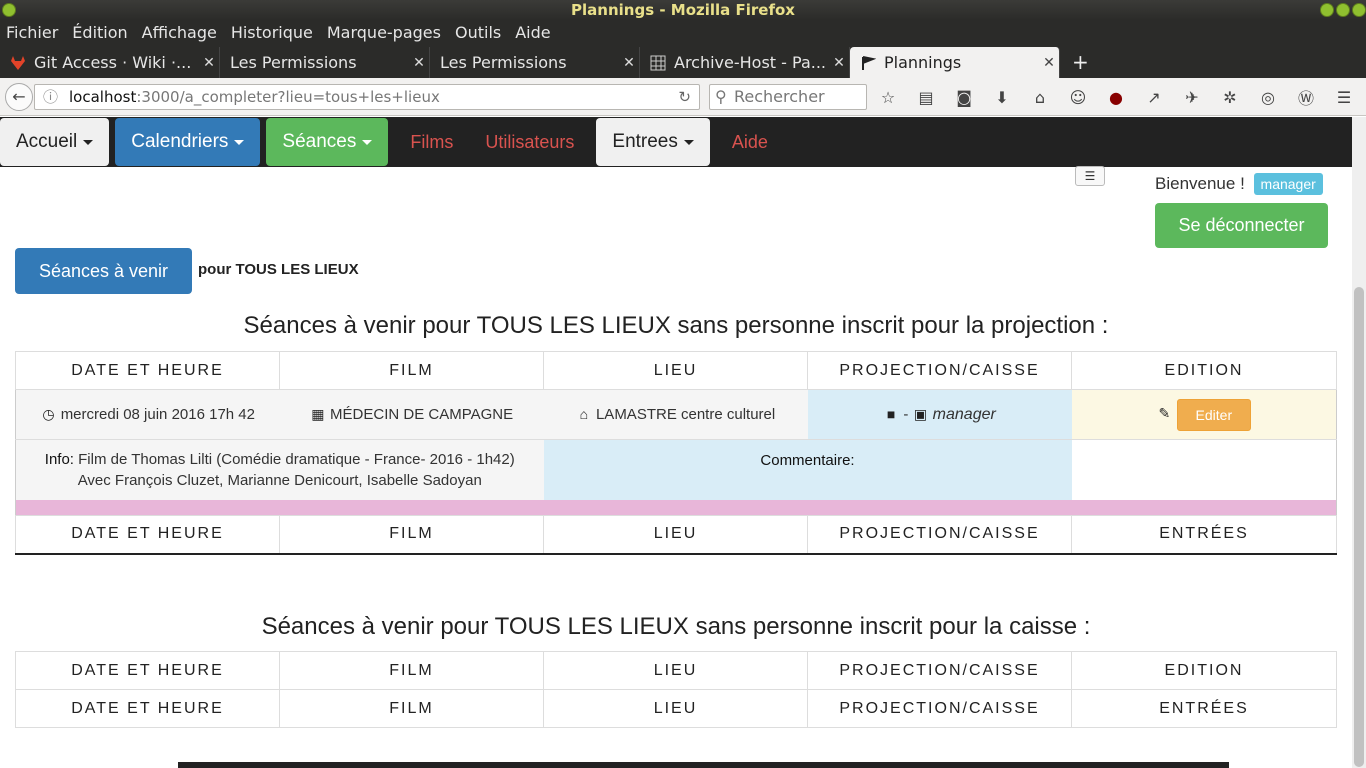 The height and width of the screenshot is (768, 1366). I want to click on nav-entrees: Entrees, so click(653, 142).